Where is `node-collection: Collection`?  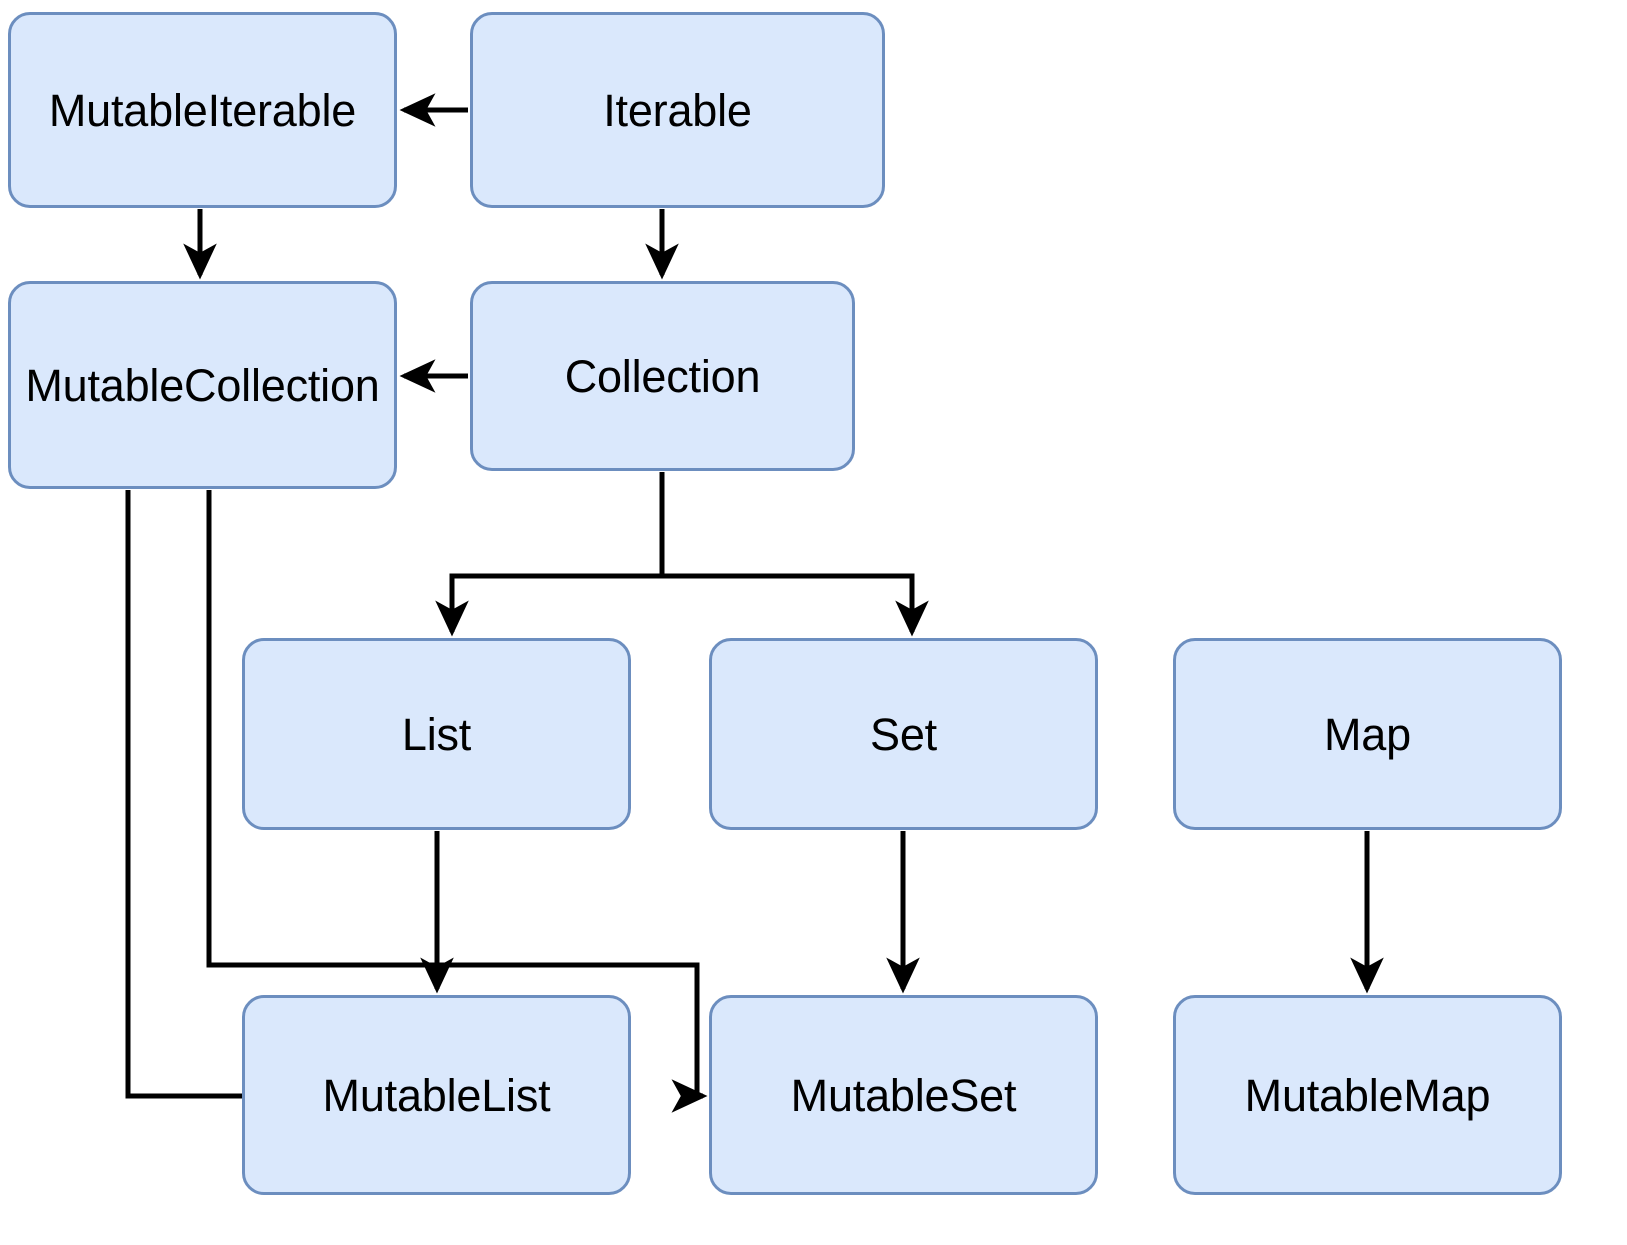 node-collection: Collection is located at coordinates (662, 376).